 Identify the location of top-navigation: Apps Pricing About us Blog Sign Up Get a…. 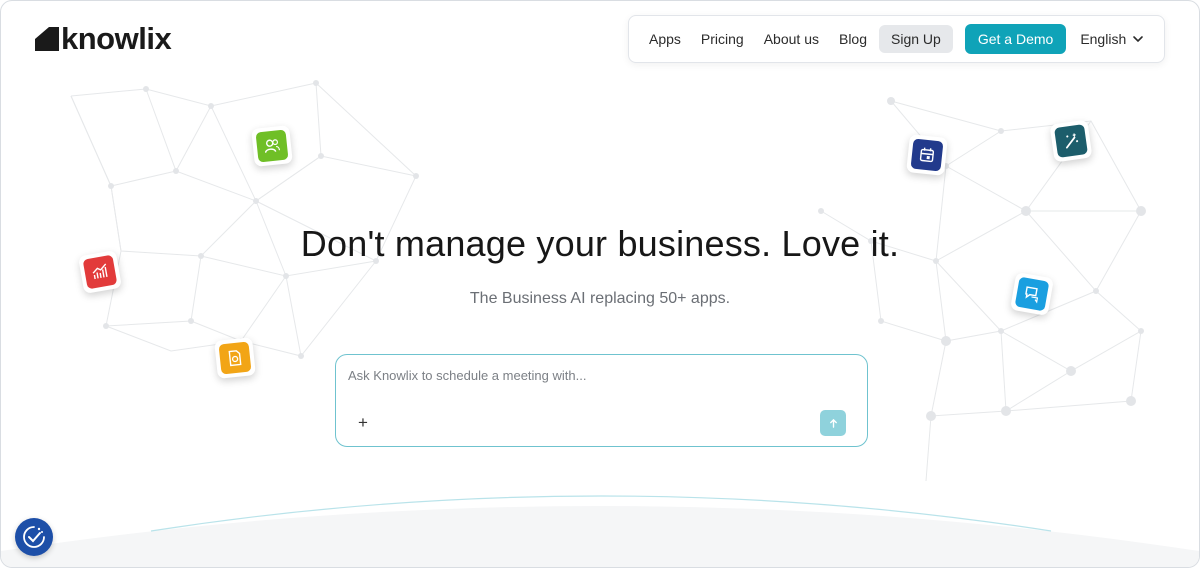
(896, 39).